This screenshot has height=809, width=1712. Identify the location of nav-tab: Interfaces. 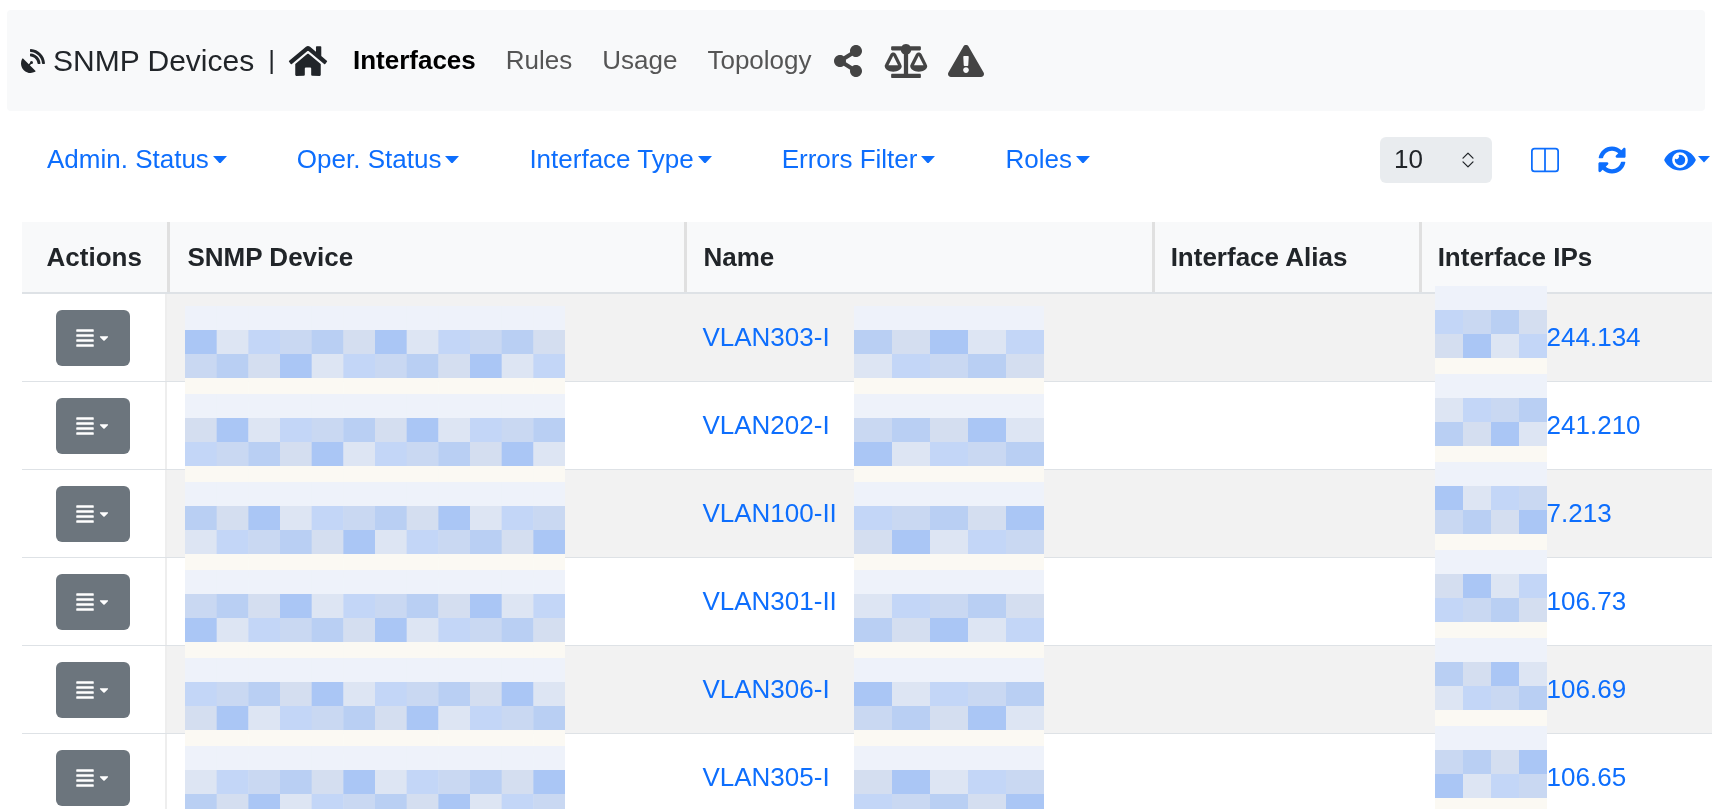
(414, 60).